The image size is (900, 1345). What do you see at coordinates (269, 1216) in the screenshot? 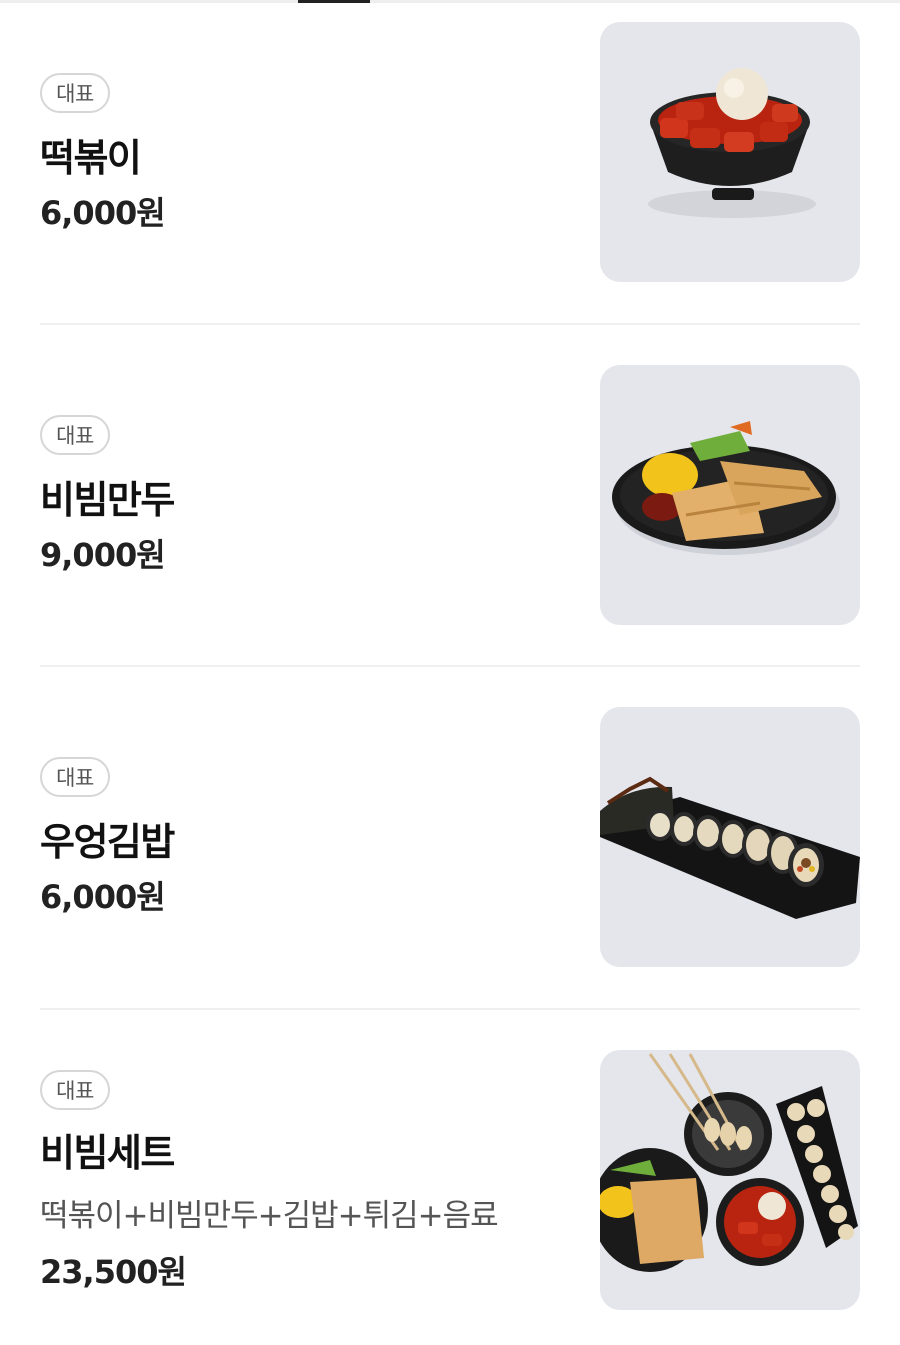
I see `menu-item-description: 떡볶이+비빔만두+김밥+튀김+음료` at bounding box center [269, 1216].